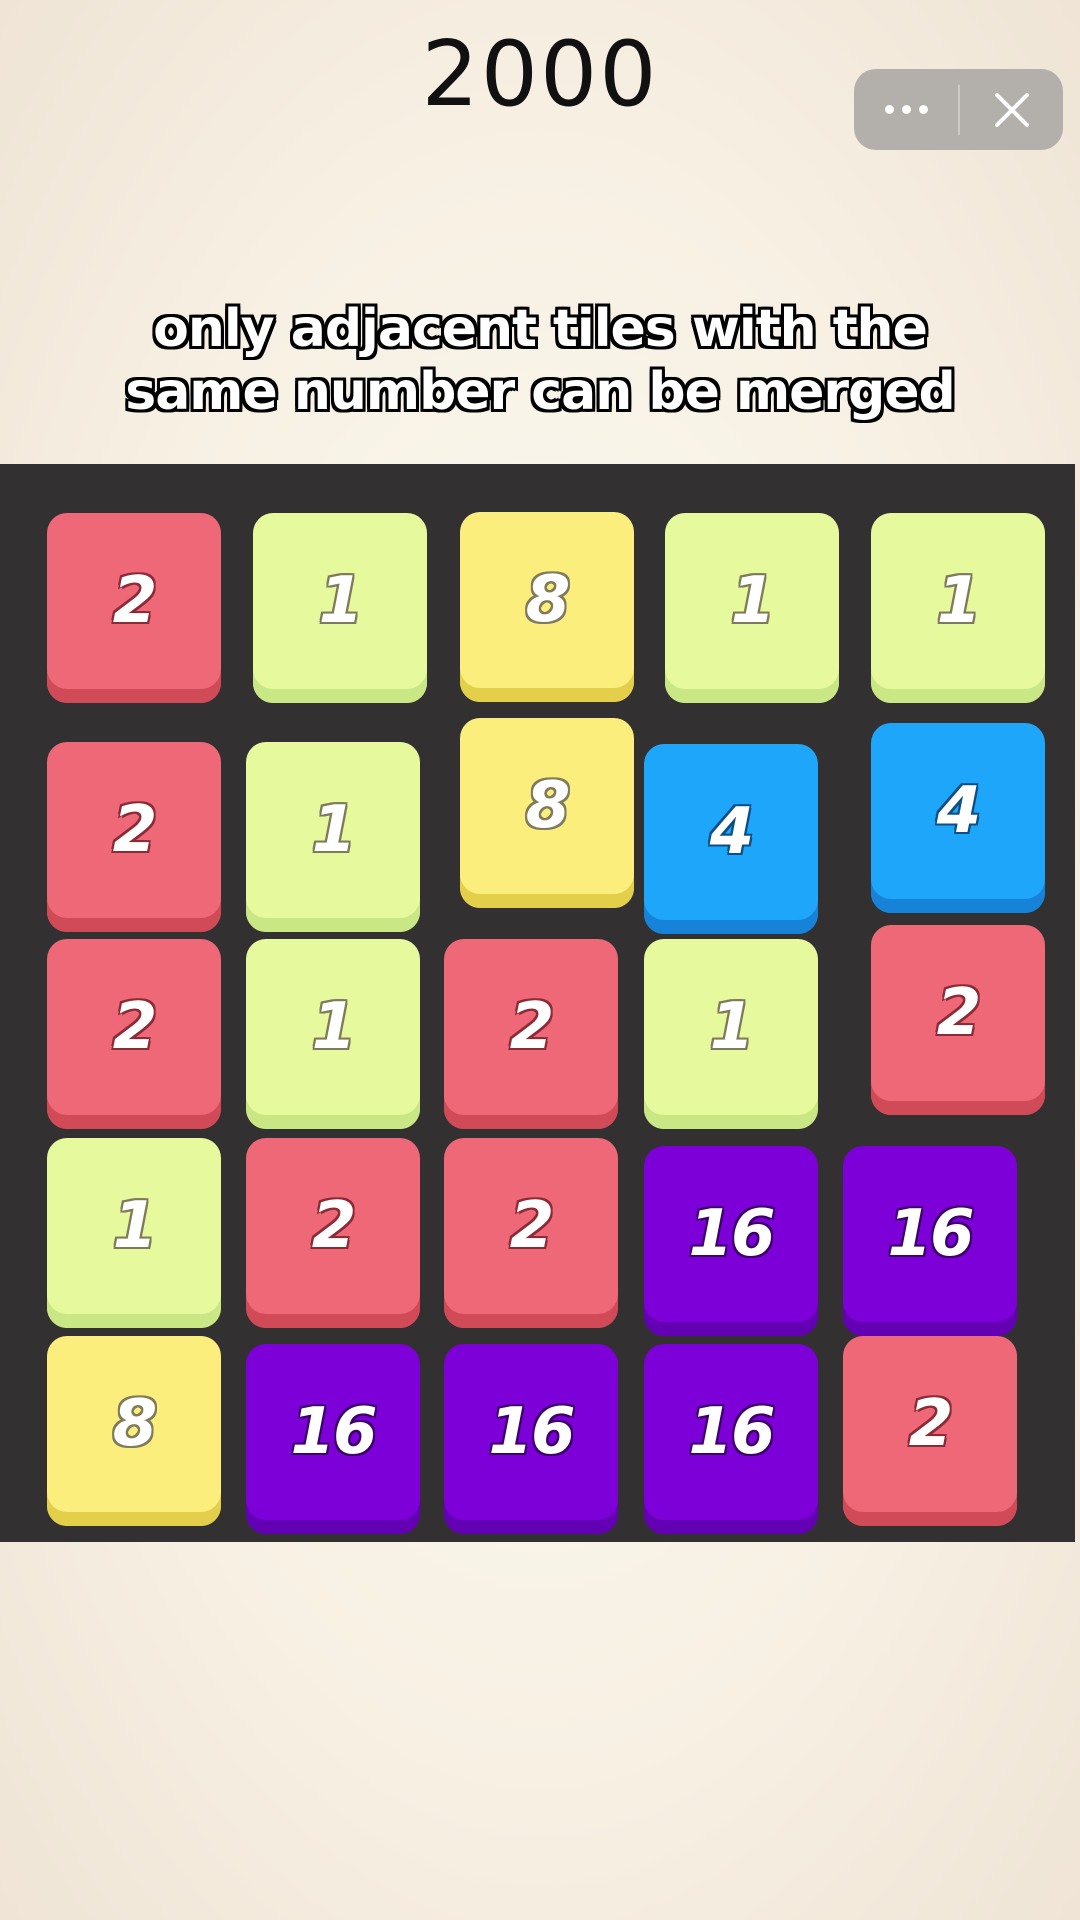 The image size is (1080, 1920). I want to click on close-icon, so click(1011, 109).